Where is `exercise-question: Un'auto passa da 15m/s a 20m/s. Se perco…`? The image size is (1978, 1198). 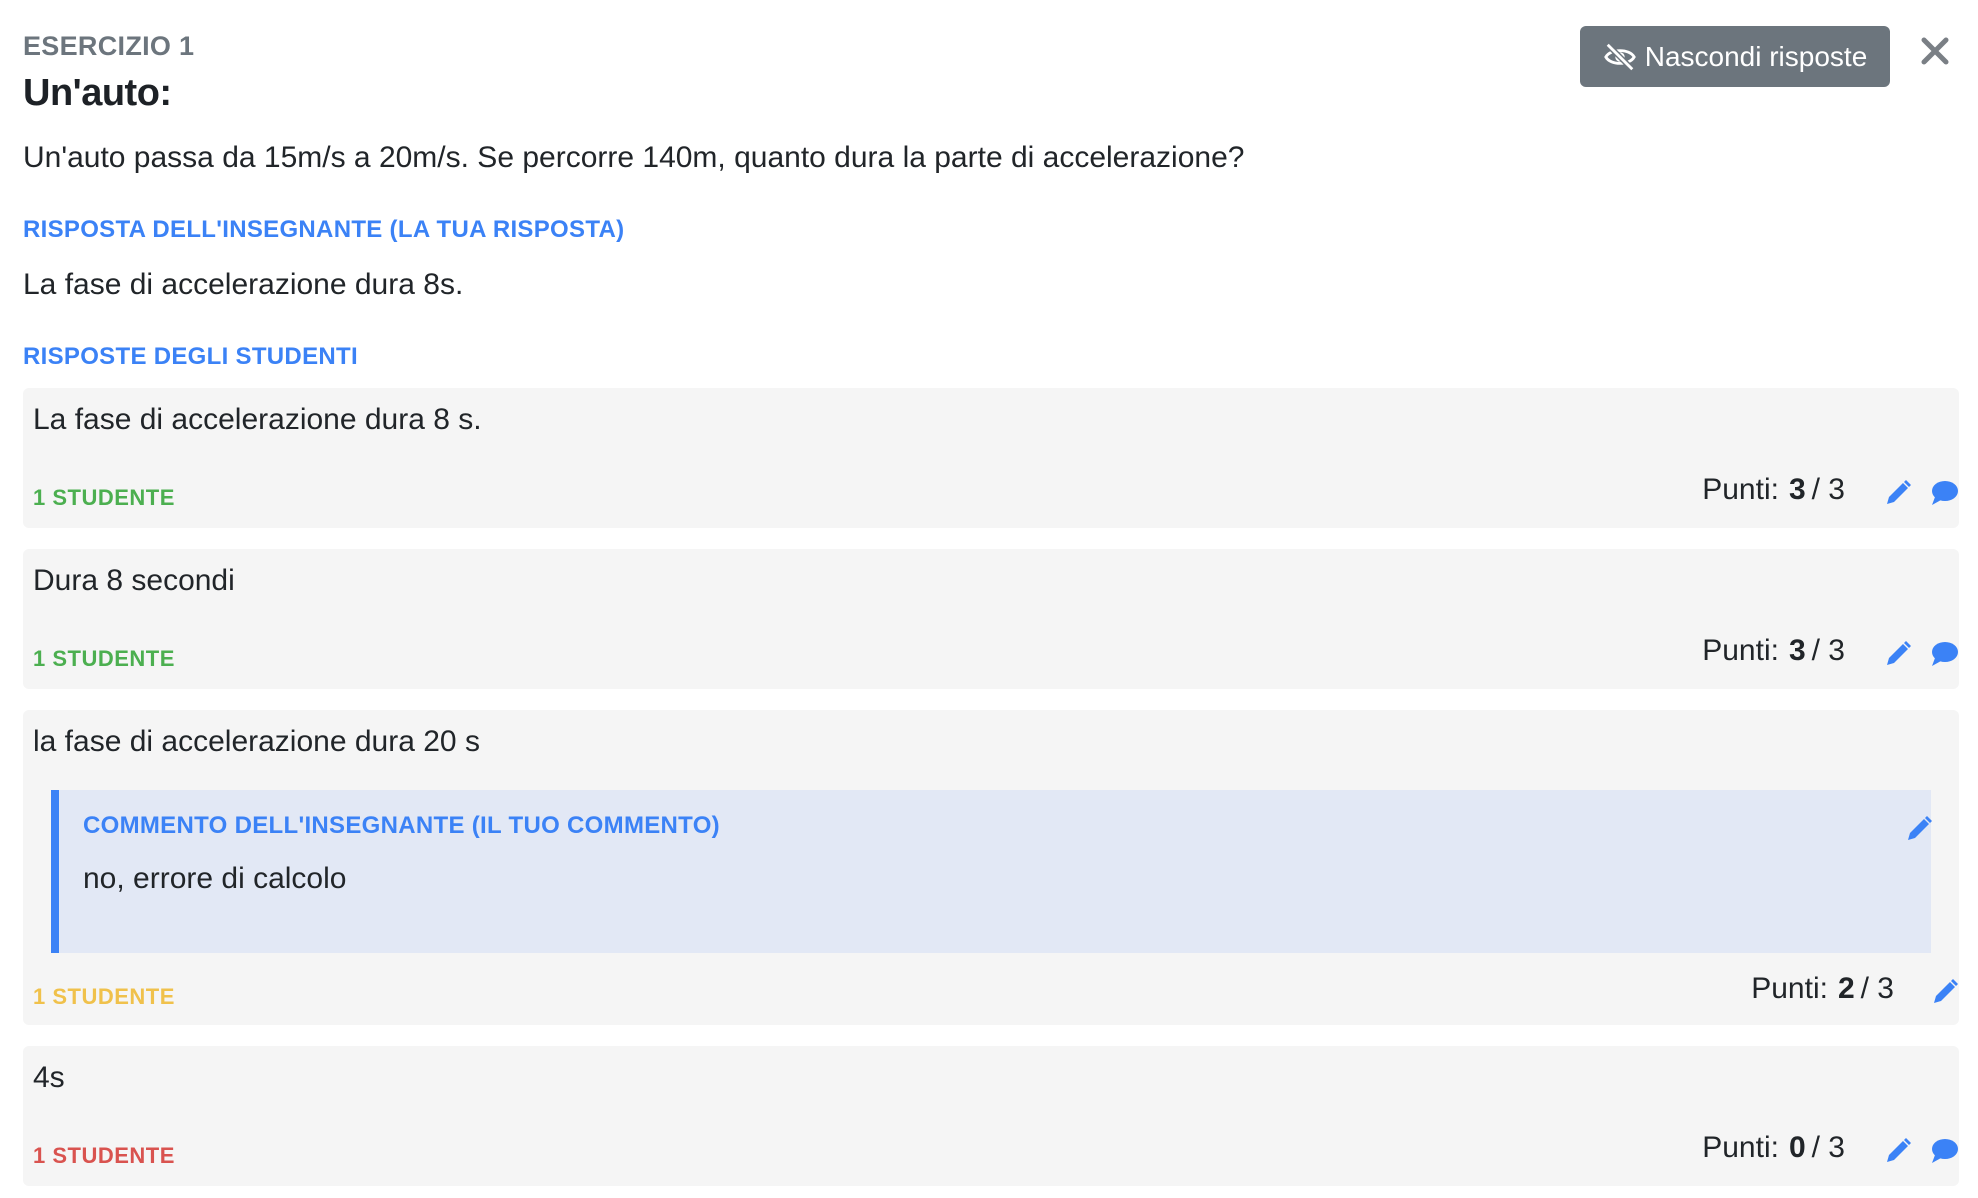 exercise-question: Un'auto passa da 15m/s a 20m/s. Se perco… is located at coordinates (634, 157).